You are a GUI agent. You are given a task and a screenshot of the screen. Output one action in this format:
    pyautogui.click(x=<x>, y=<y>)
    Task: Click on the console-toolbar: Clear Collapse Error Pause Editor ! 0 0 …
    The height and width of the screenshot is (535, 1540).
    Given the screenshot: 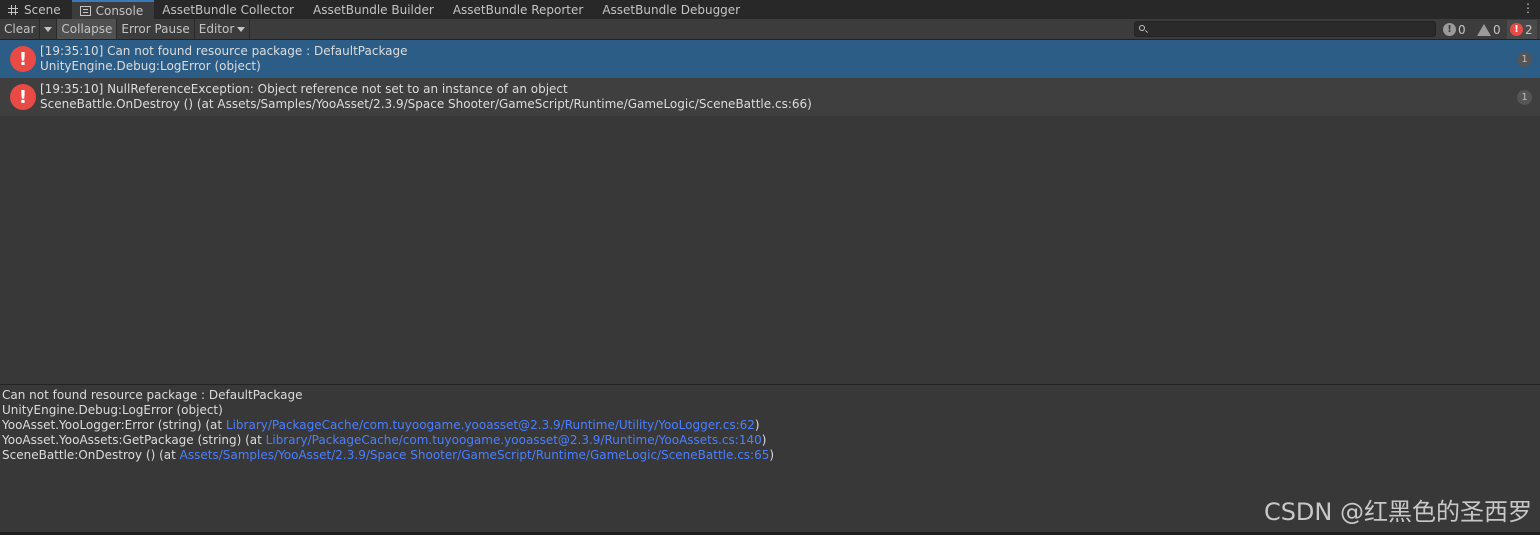 What is the action you would take?
    pyautogui.click(x=770, y=29)
    